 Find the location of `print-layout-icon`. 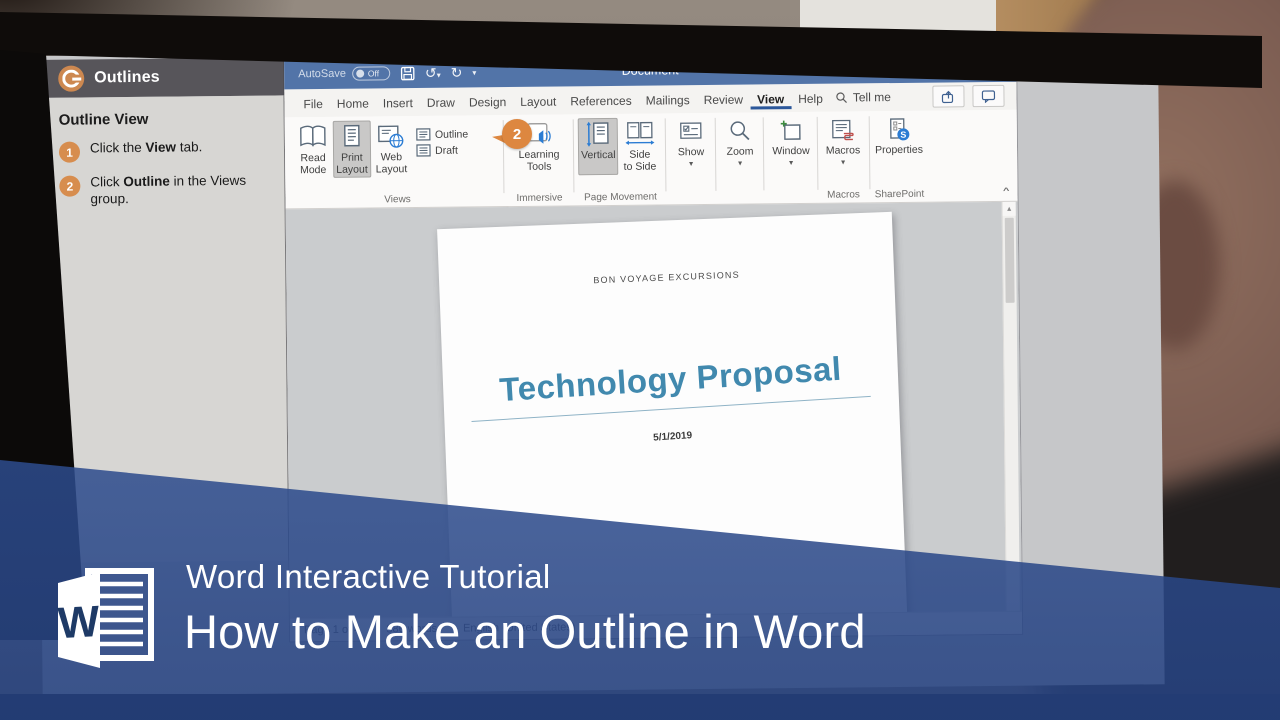

print-layout-icon is located at coordinates (351, 137).